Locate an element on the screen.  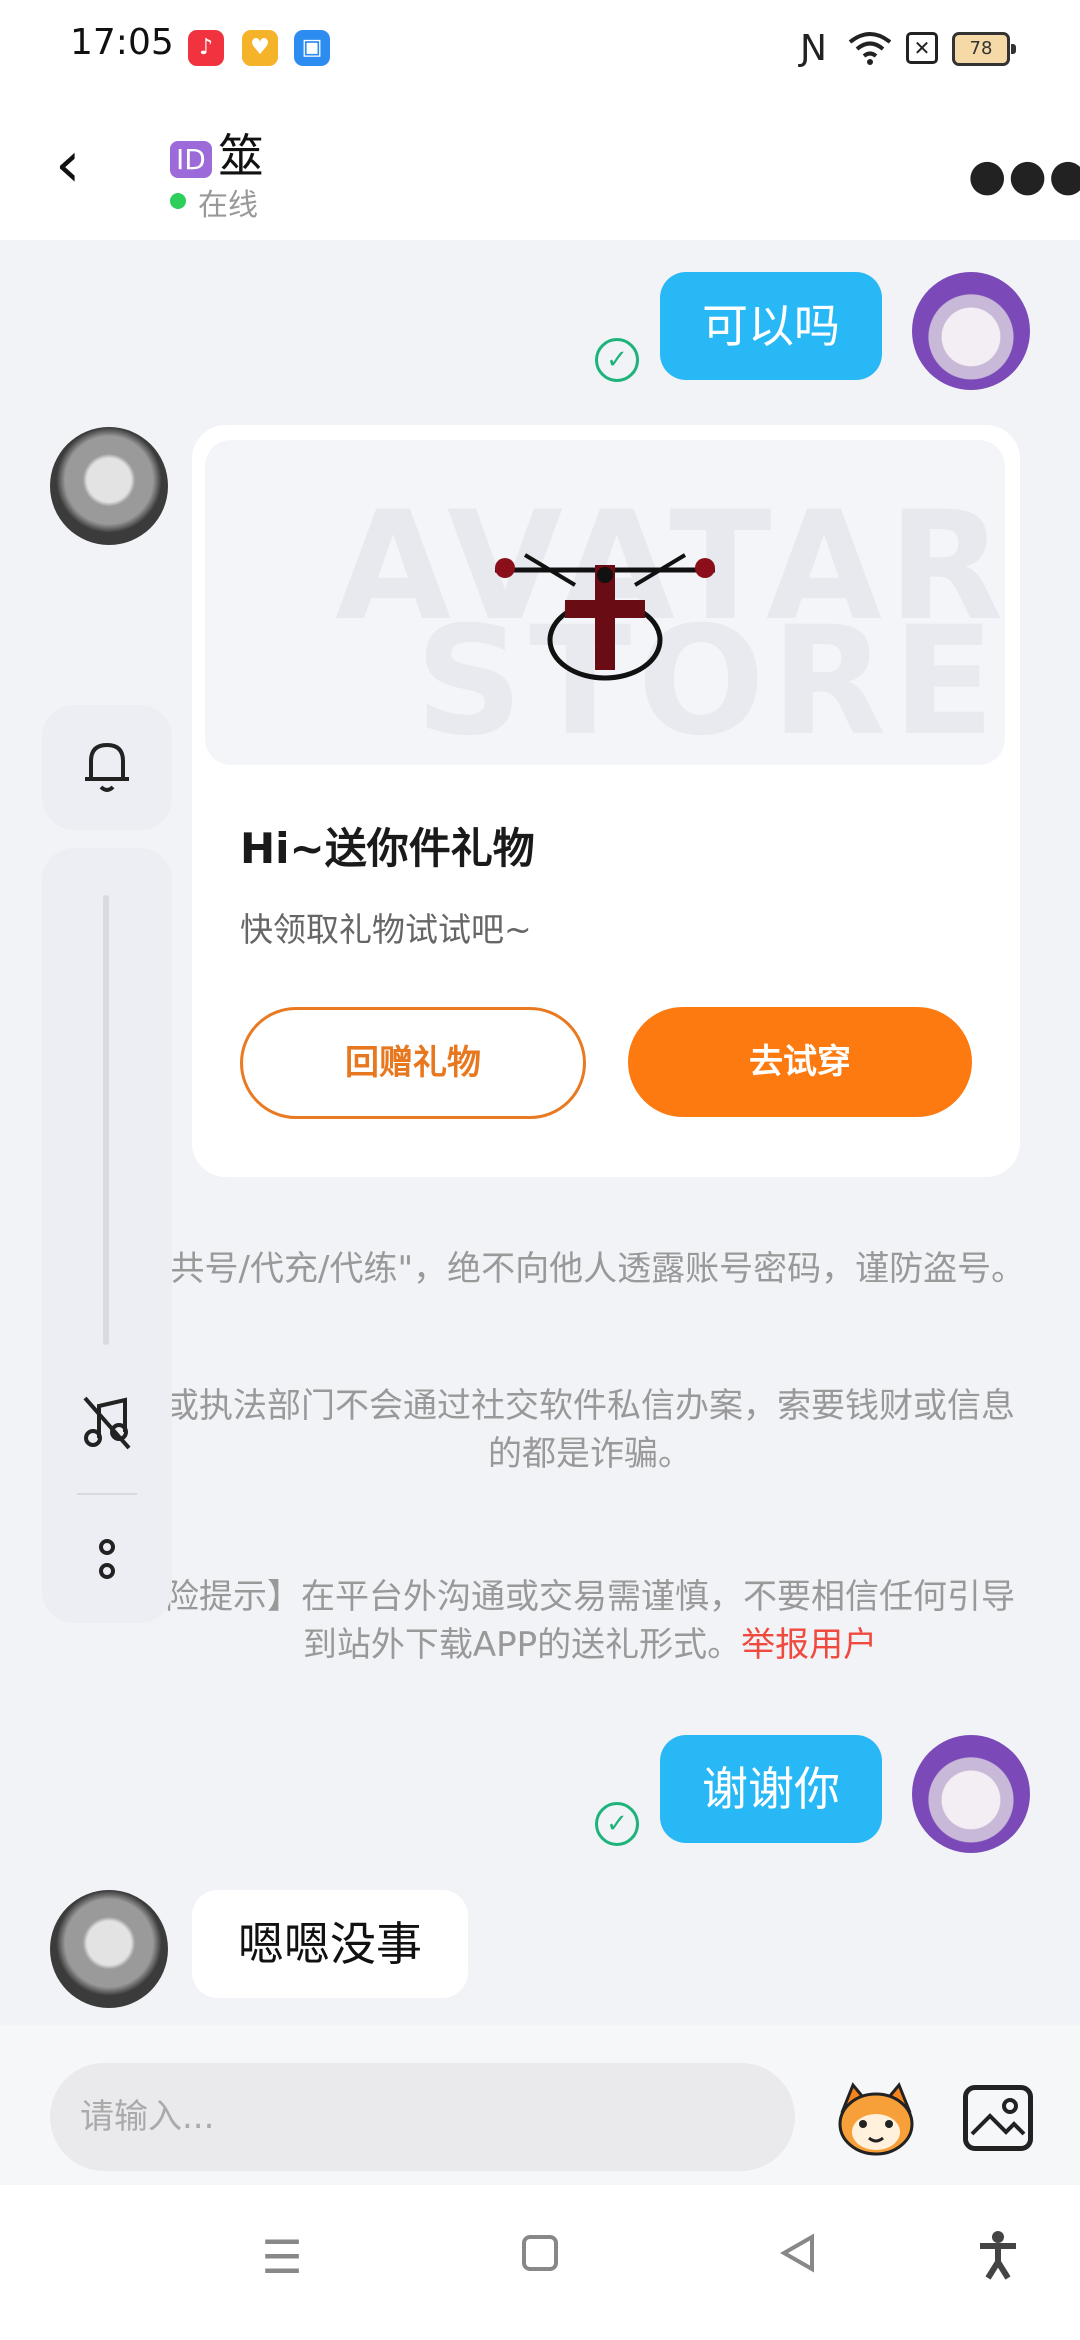
bell-icon is located at coordinates (107, 771).